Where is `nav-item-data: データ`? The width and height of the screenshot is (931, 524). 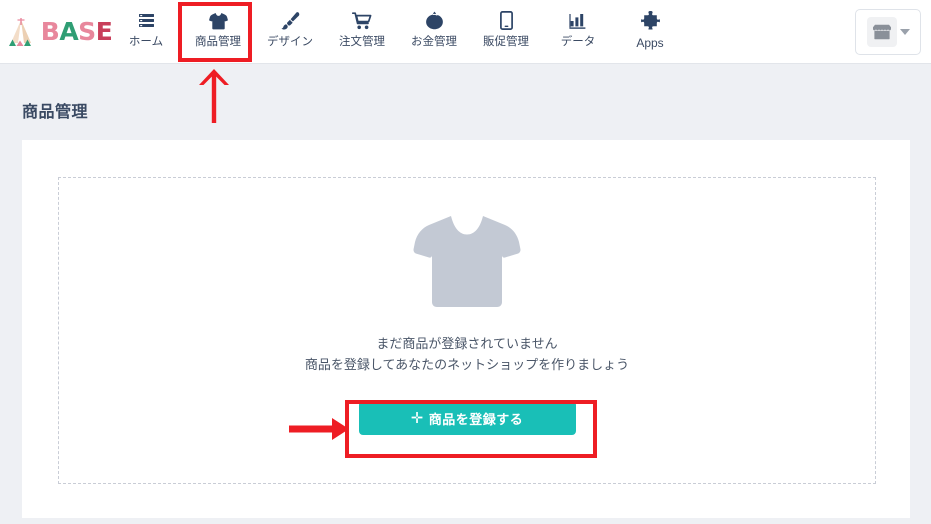 nav-item-data: データ is located at coordinates (578, 33).